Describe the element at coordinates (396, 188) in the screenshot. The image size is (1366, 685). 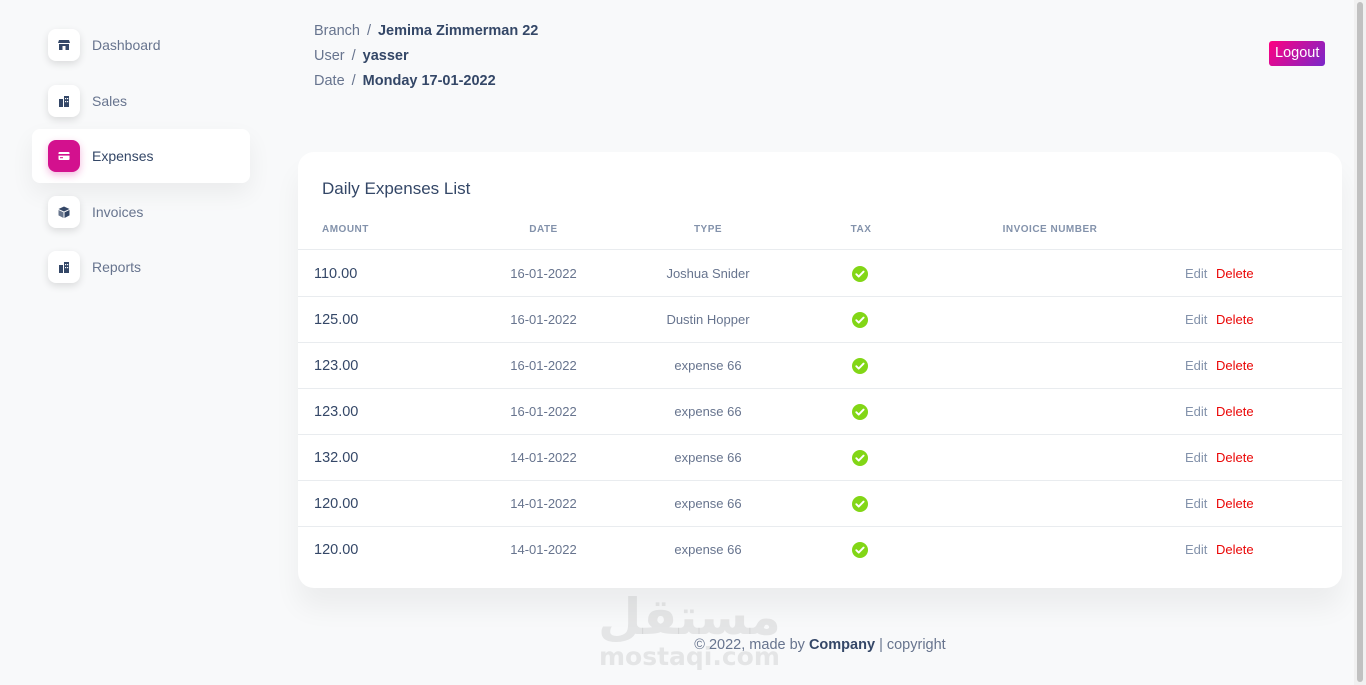
I see `card-title: Daily Expenses List` at that location.